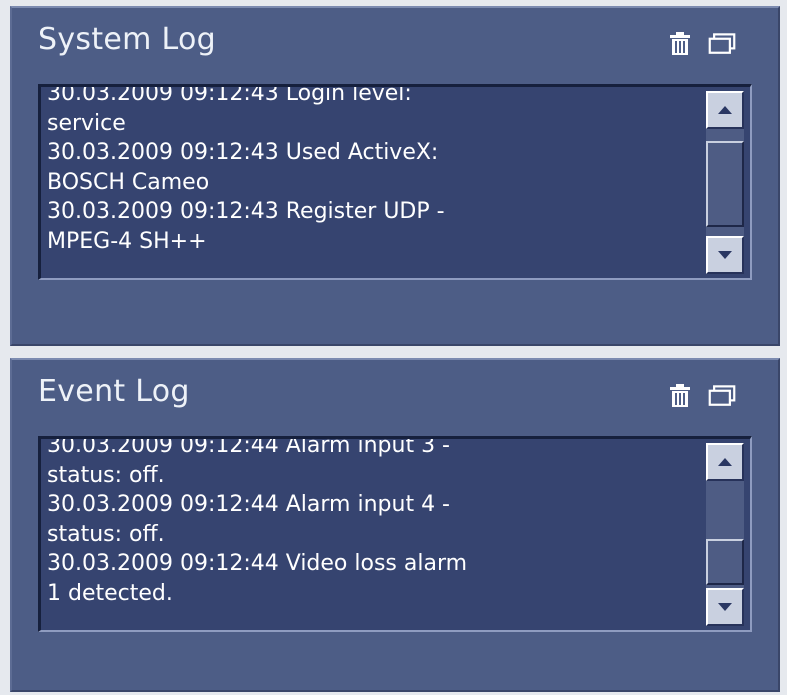  What do you see at coordinates (229, 95) in the screenshot?
I see `log-line: 30.03.2009 09:12:43 Login level:` at bounding box center [229, 95].